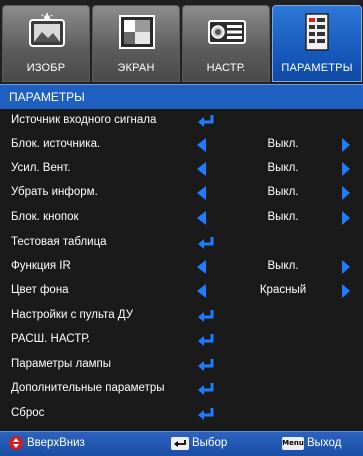  Describe the element at coordinates (227, 32) in the screenshot. I see `projector-icon` at that location.